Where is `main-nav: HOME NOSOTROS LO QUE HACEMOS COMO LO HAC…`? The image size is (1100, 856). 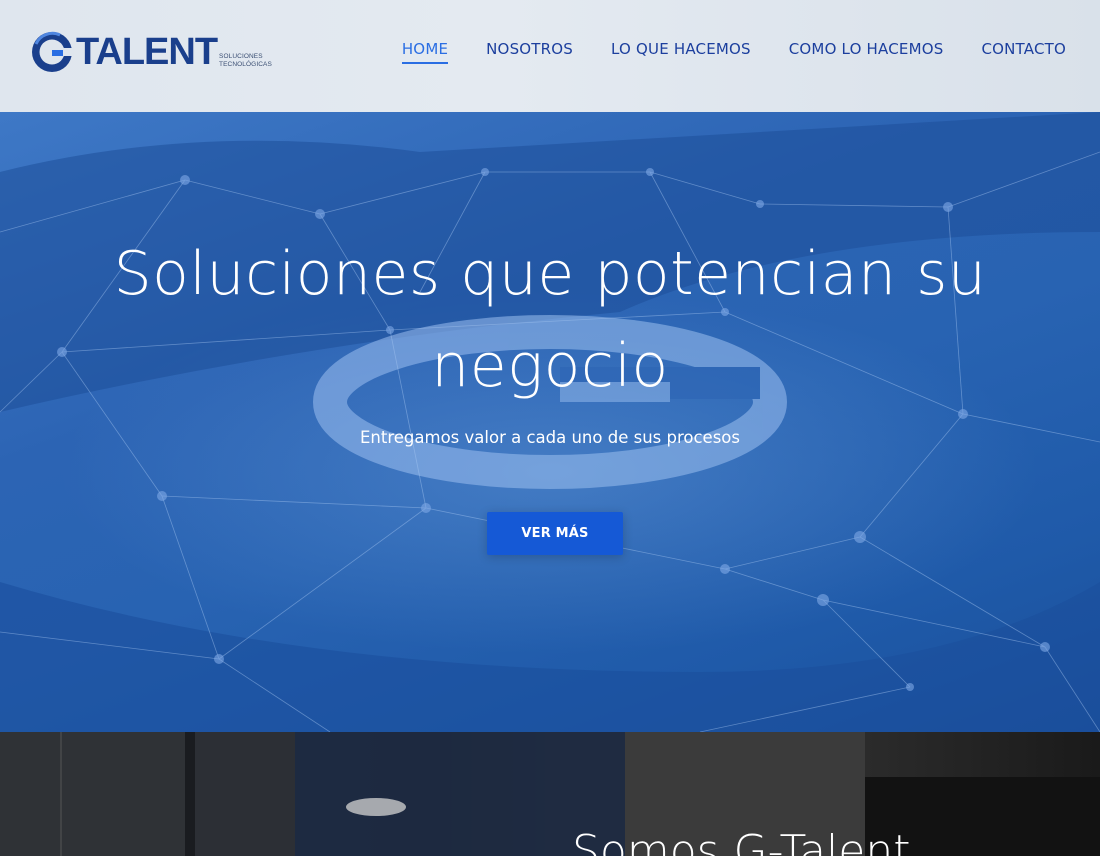 main-nav: HOME NOSOTROS LO QUE HACEMOS COMO LO HAC… is located at coordinates (715, 52).